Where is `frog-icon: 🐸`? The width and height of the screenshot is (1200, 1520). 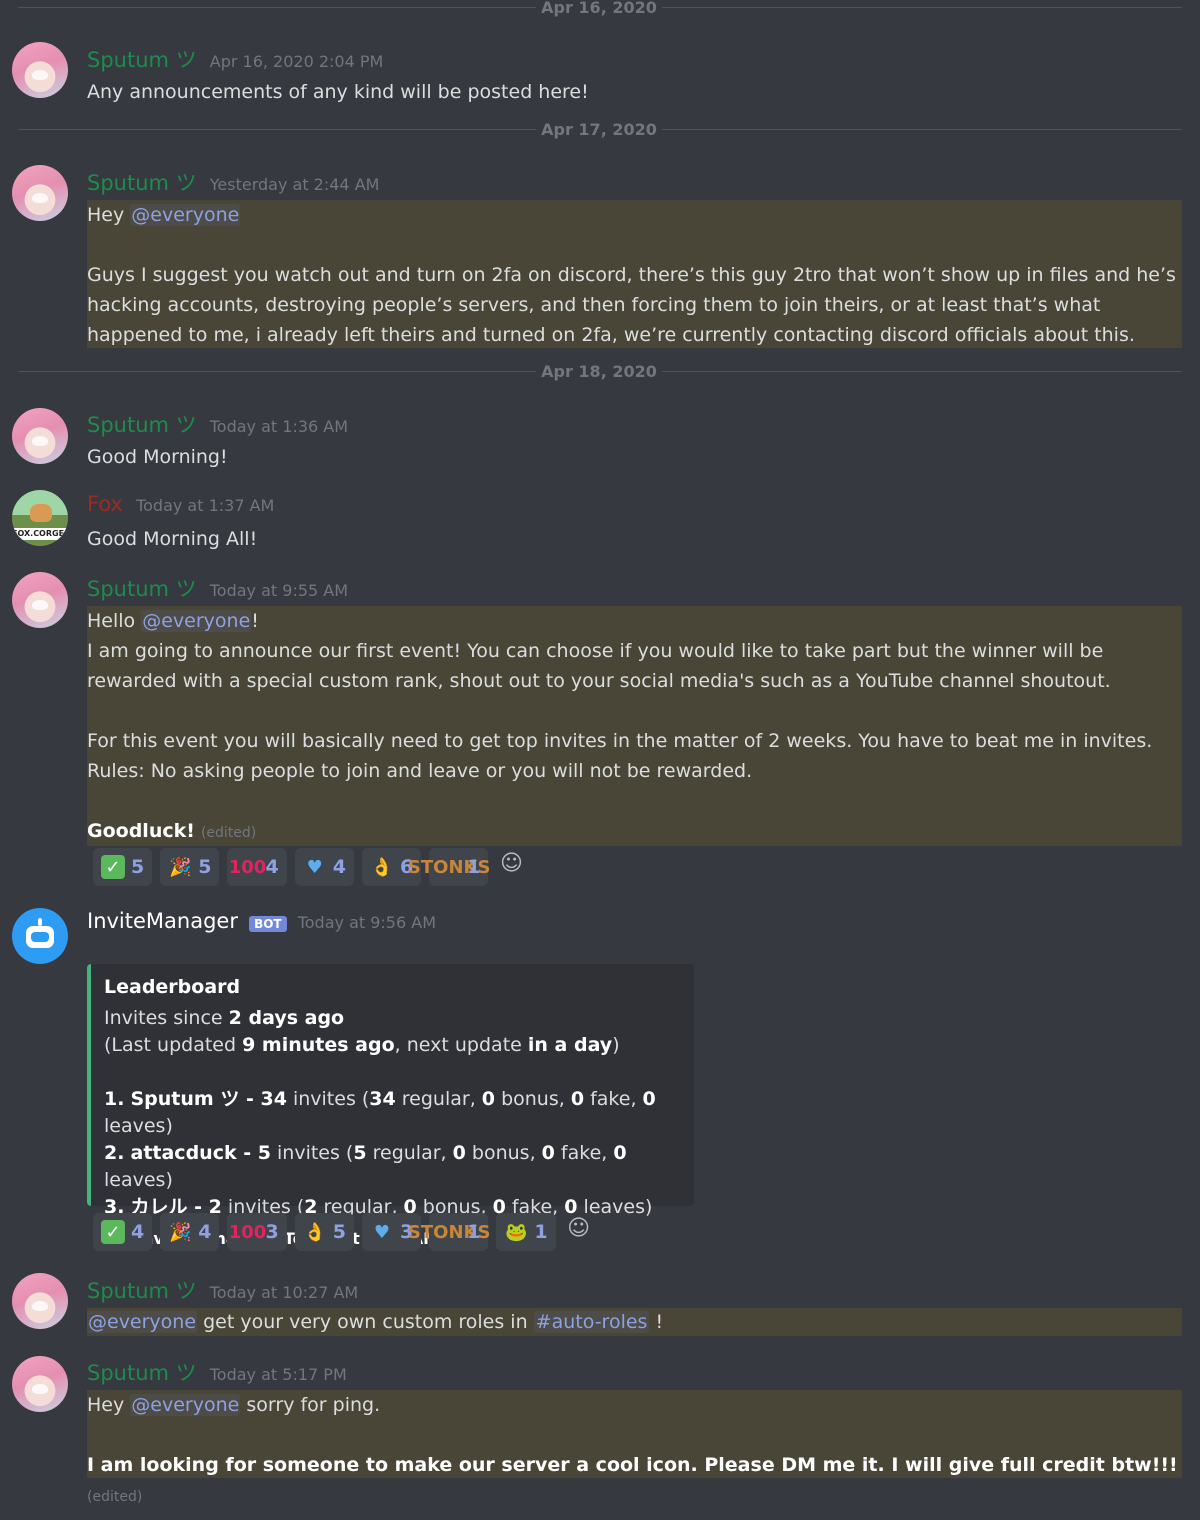 frog-icon: 🐸 is located at coordinates (516, 1232).